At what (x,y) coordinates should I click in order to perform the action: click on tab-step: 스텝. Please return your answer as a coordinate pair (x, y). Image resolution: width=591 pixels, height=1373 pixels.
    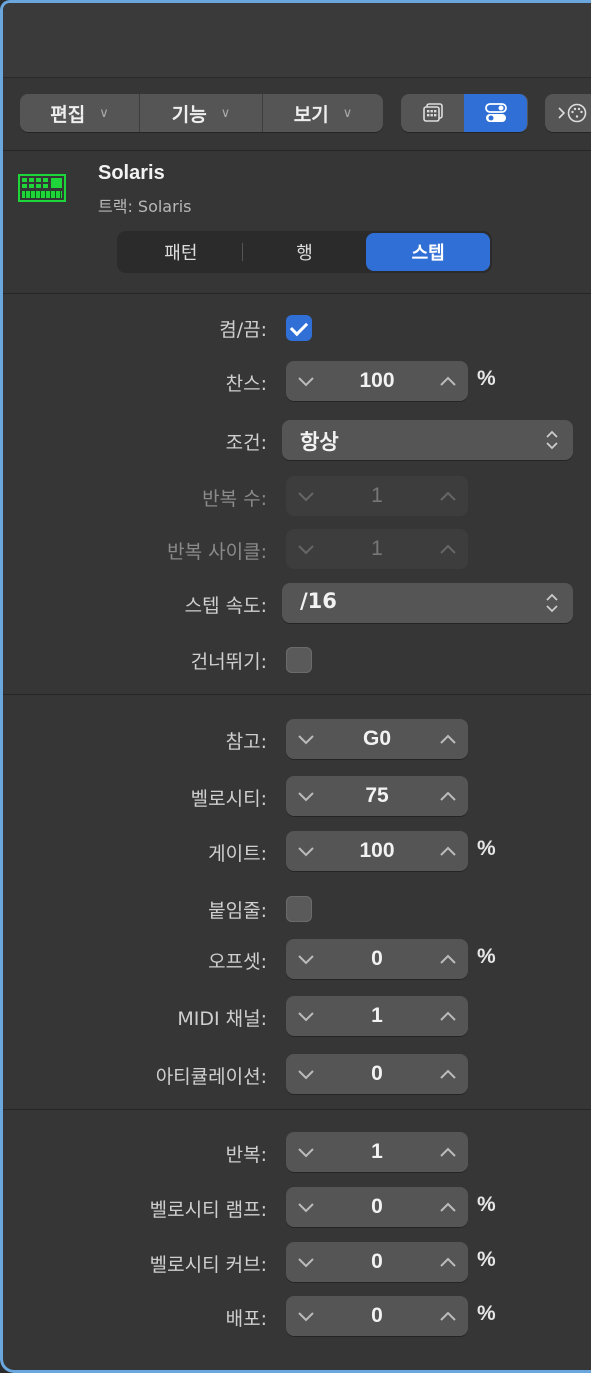
    Looking at the image, I should click on (428, 252).